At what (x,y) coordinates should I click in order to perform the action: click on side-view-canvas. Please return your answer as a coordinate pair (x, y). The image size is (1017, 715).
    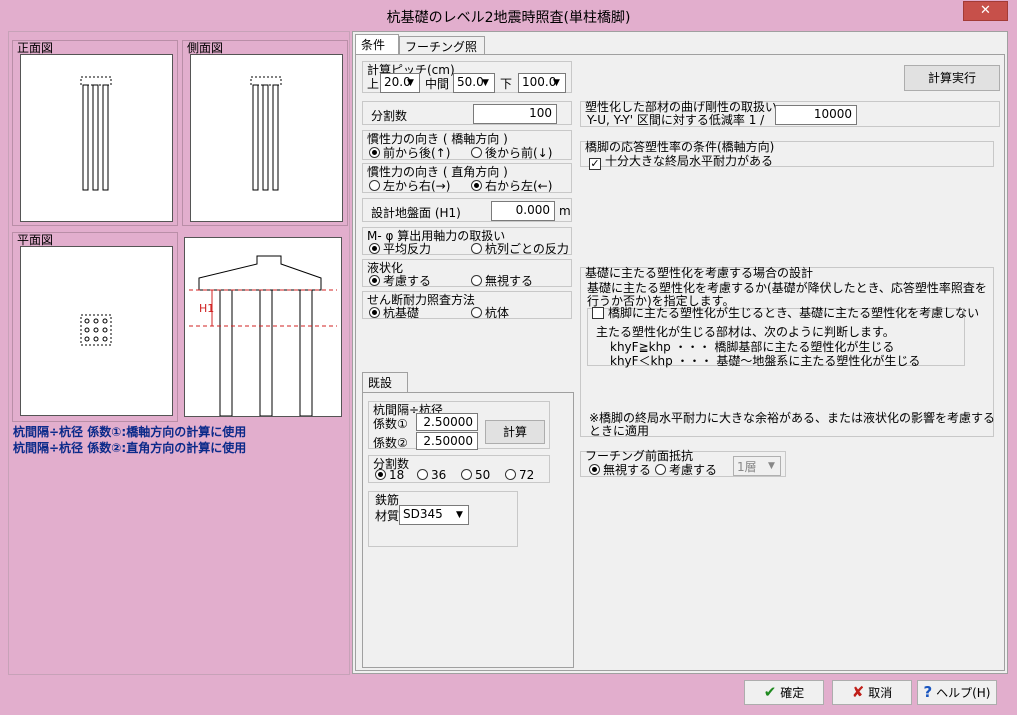
    Looking at the image, I should click on (266, 138).